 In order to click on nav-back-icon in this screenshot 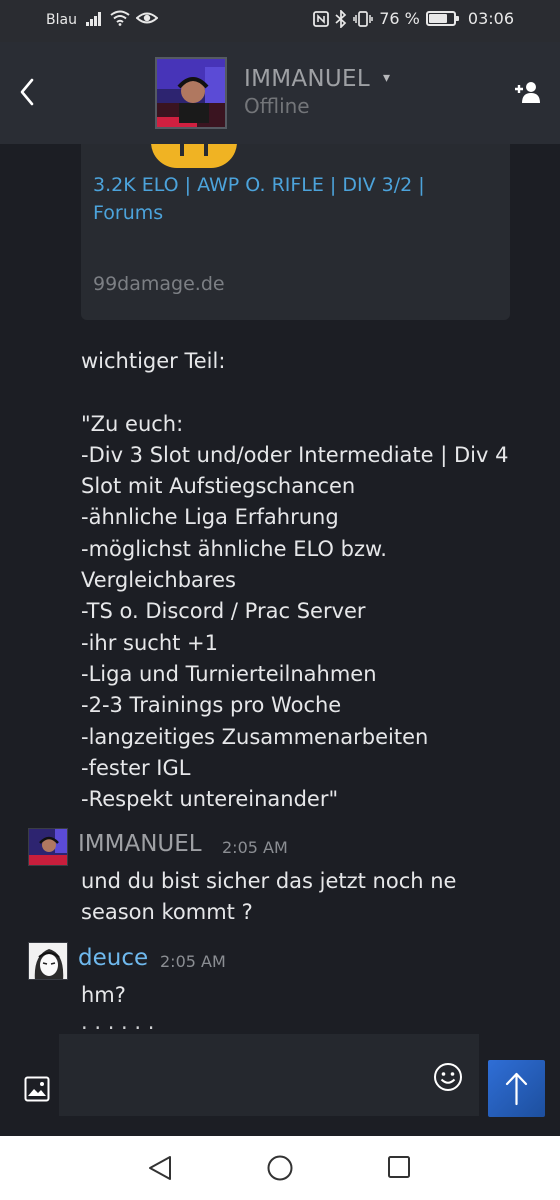, I will do `click(160, 1168)`.